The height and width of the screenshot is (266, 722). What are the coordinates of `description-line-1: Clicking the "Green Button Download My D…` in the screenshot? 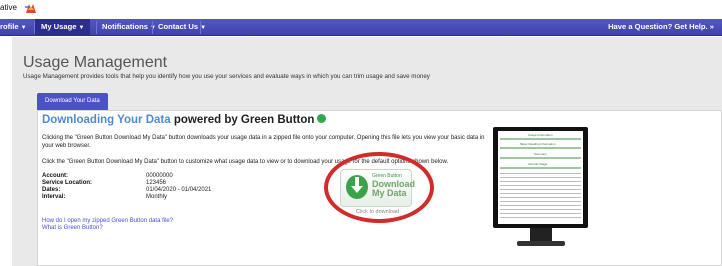 It's located at (263, 138).